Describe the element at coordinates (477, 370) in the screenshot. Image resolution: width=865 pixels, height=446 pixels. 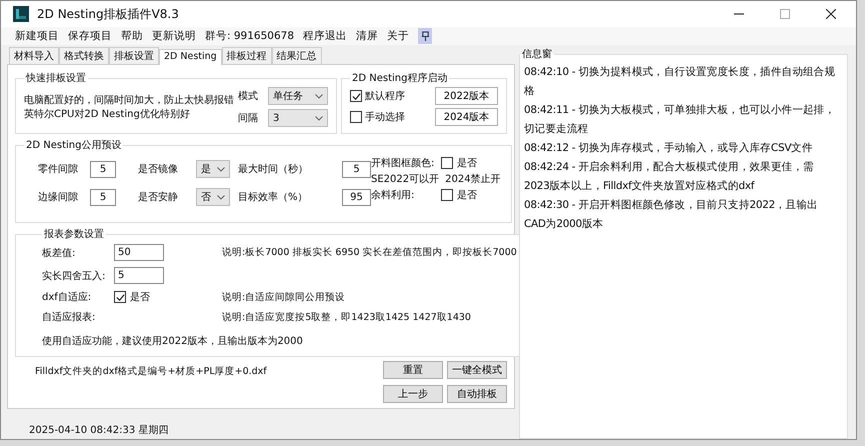
I see `action-button: 一键全模式` at that location.